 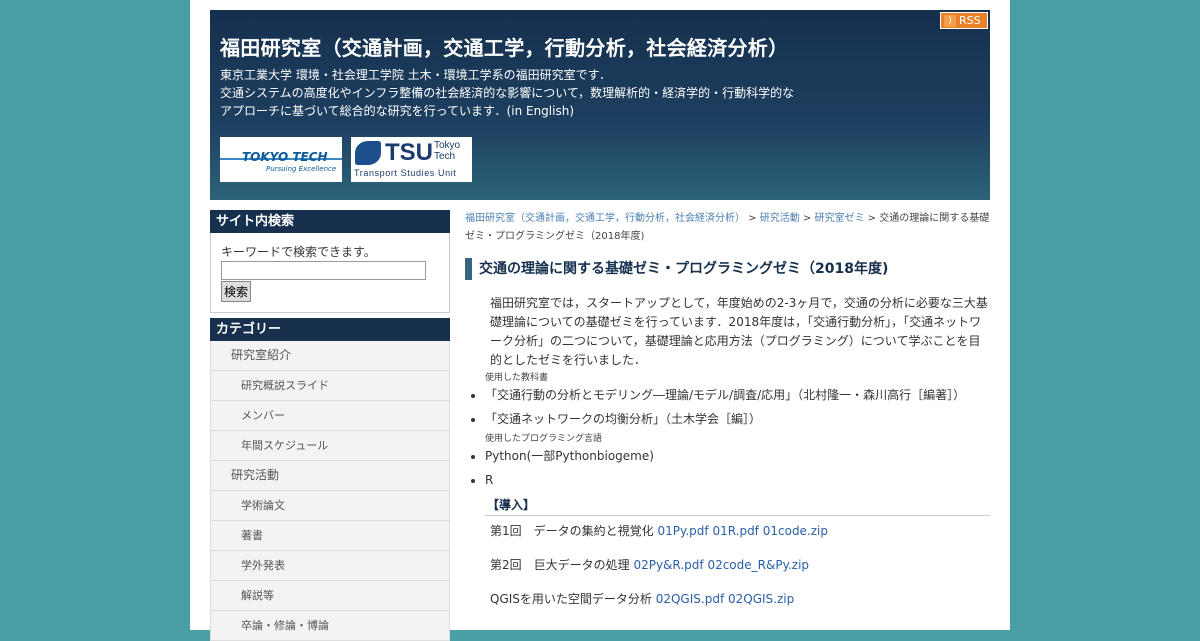 I want to click on tsu-logo-small: Tokyo Tech, so click(x=447, y=151).